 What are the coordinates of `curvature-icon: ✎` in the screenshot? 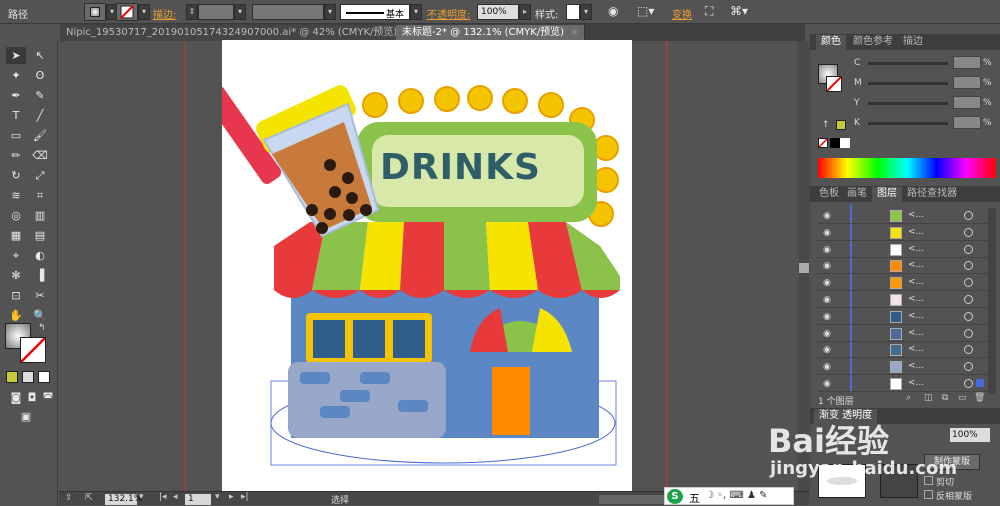 It's located at (40, 95).